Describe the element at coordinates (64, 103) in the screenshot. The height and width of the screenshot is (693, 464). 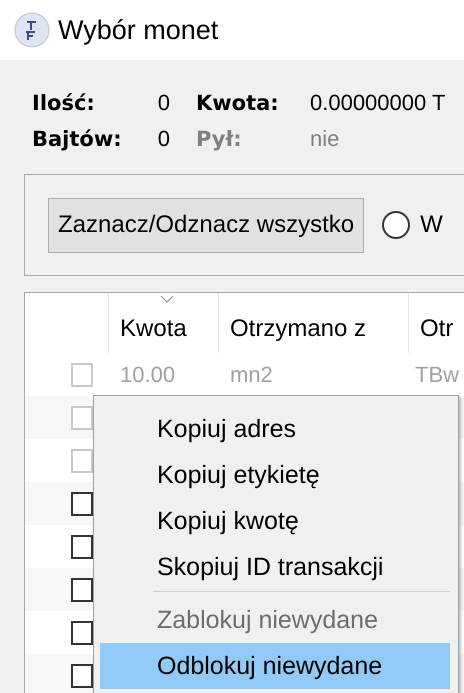
I see `field-label: Ilość:` at that location.